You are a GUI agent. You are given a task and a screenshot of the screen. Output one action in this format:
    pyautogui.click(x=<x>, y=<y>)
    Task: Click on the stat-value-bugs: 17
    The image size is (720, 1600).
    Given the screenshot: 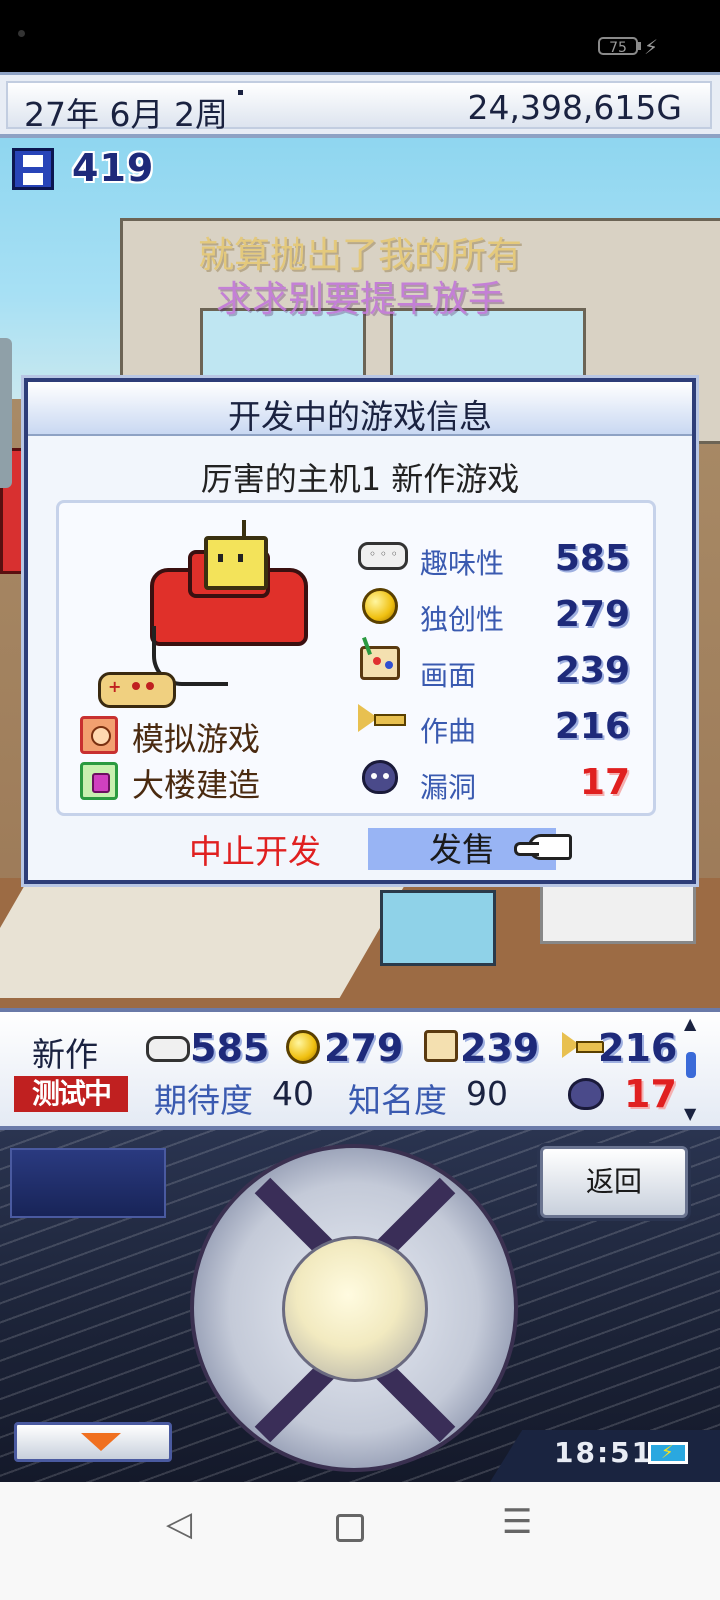 What is the action you would take?
    pyautogui.click(x=604, y=782)
    